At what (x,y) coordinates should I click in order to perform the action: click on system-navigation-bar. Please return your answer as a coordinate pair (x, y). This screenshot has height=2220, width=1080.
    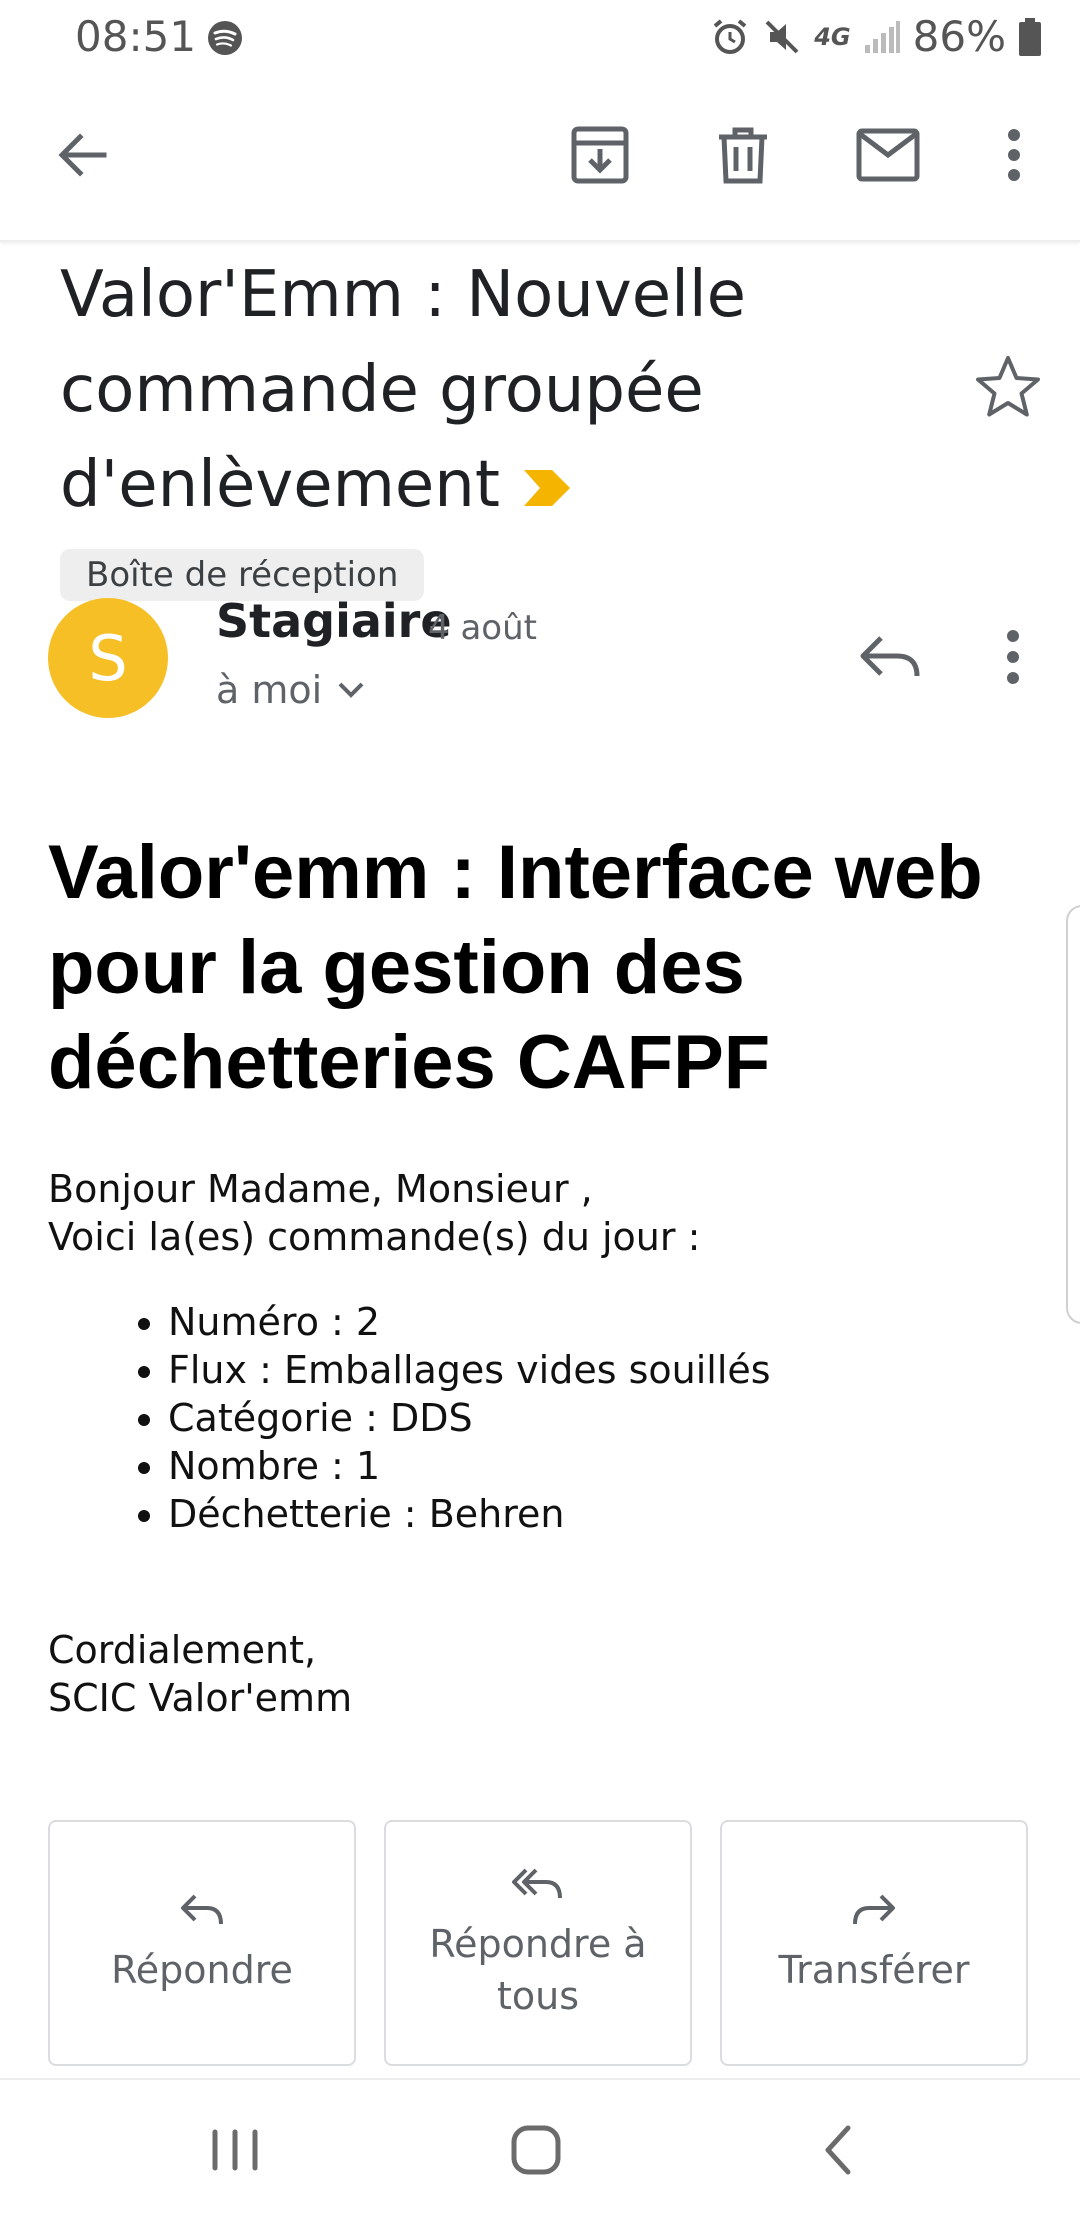
    Looking at the image, I should click on (540, 2149).